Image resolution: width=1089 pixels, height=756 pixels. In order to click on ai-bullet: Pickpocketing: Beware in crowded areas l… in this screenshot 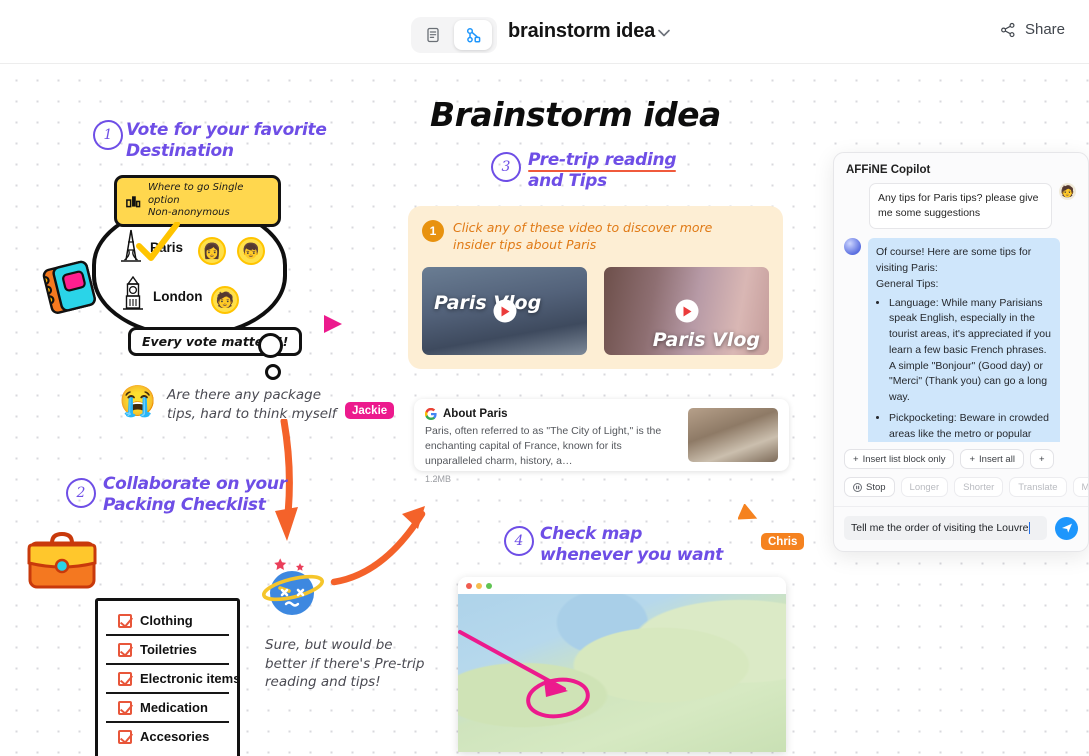, I will do `click(970, 426)`.